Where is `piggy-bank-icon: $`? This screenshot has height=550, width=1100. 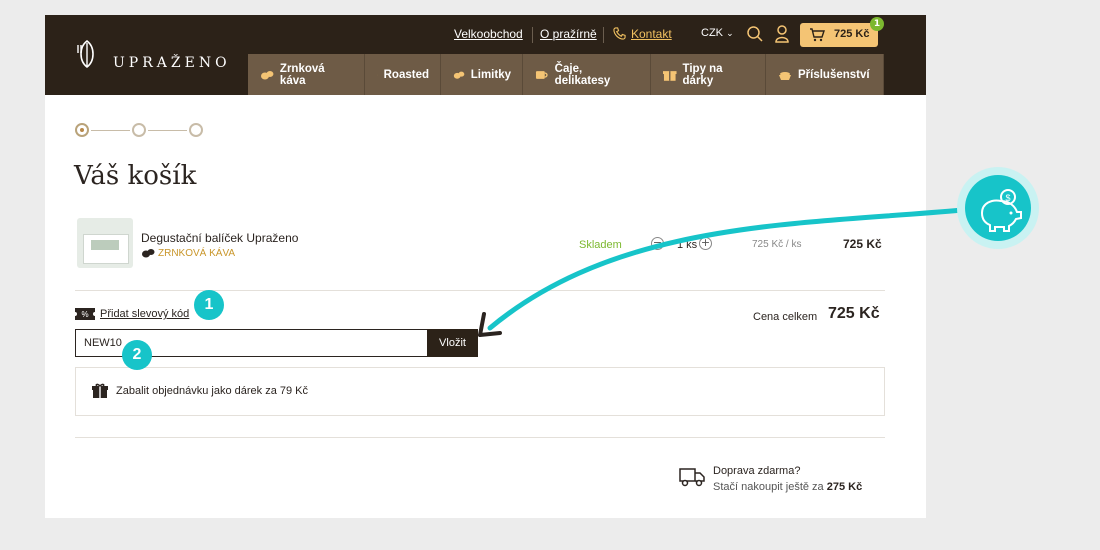 piggy-bank-icon: $ is located at coordinates (1001, 210).